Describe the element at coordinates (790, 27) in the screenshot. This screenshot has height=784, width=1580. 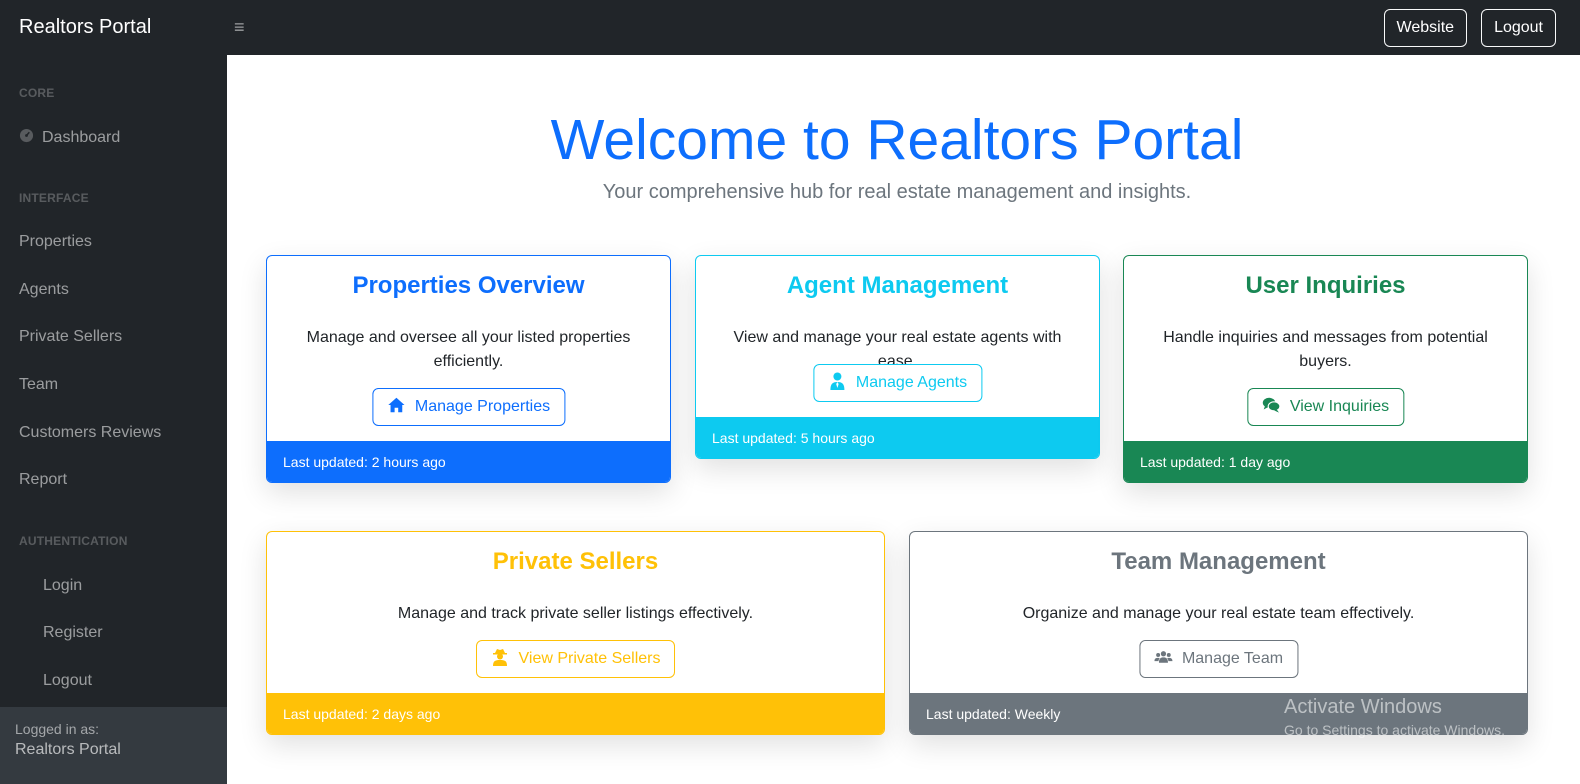
I see `top-navbar: Realtors Portal ≡ Website Logout` at that location.